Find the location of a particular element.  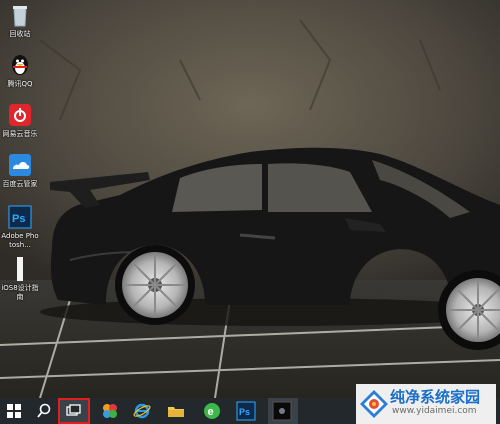

svg-text: e is located at coordinates (211, 412).